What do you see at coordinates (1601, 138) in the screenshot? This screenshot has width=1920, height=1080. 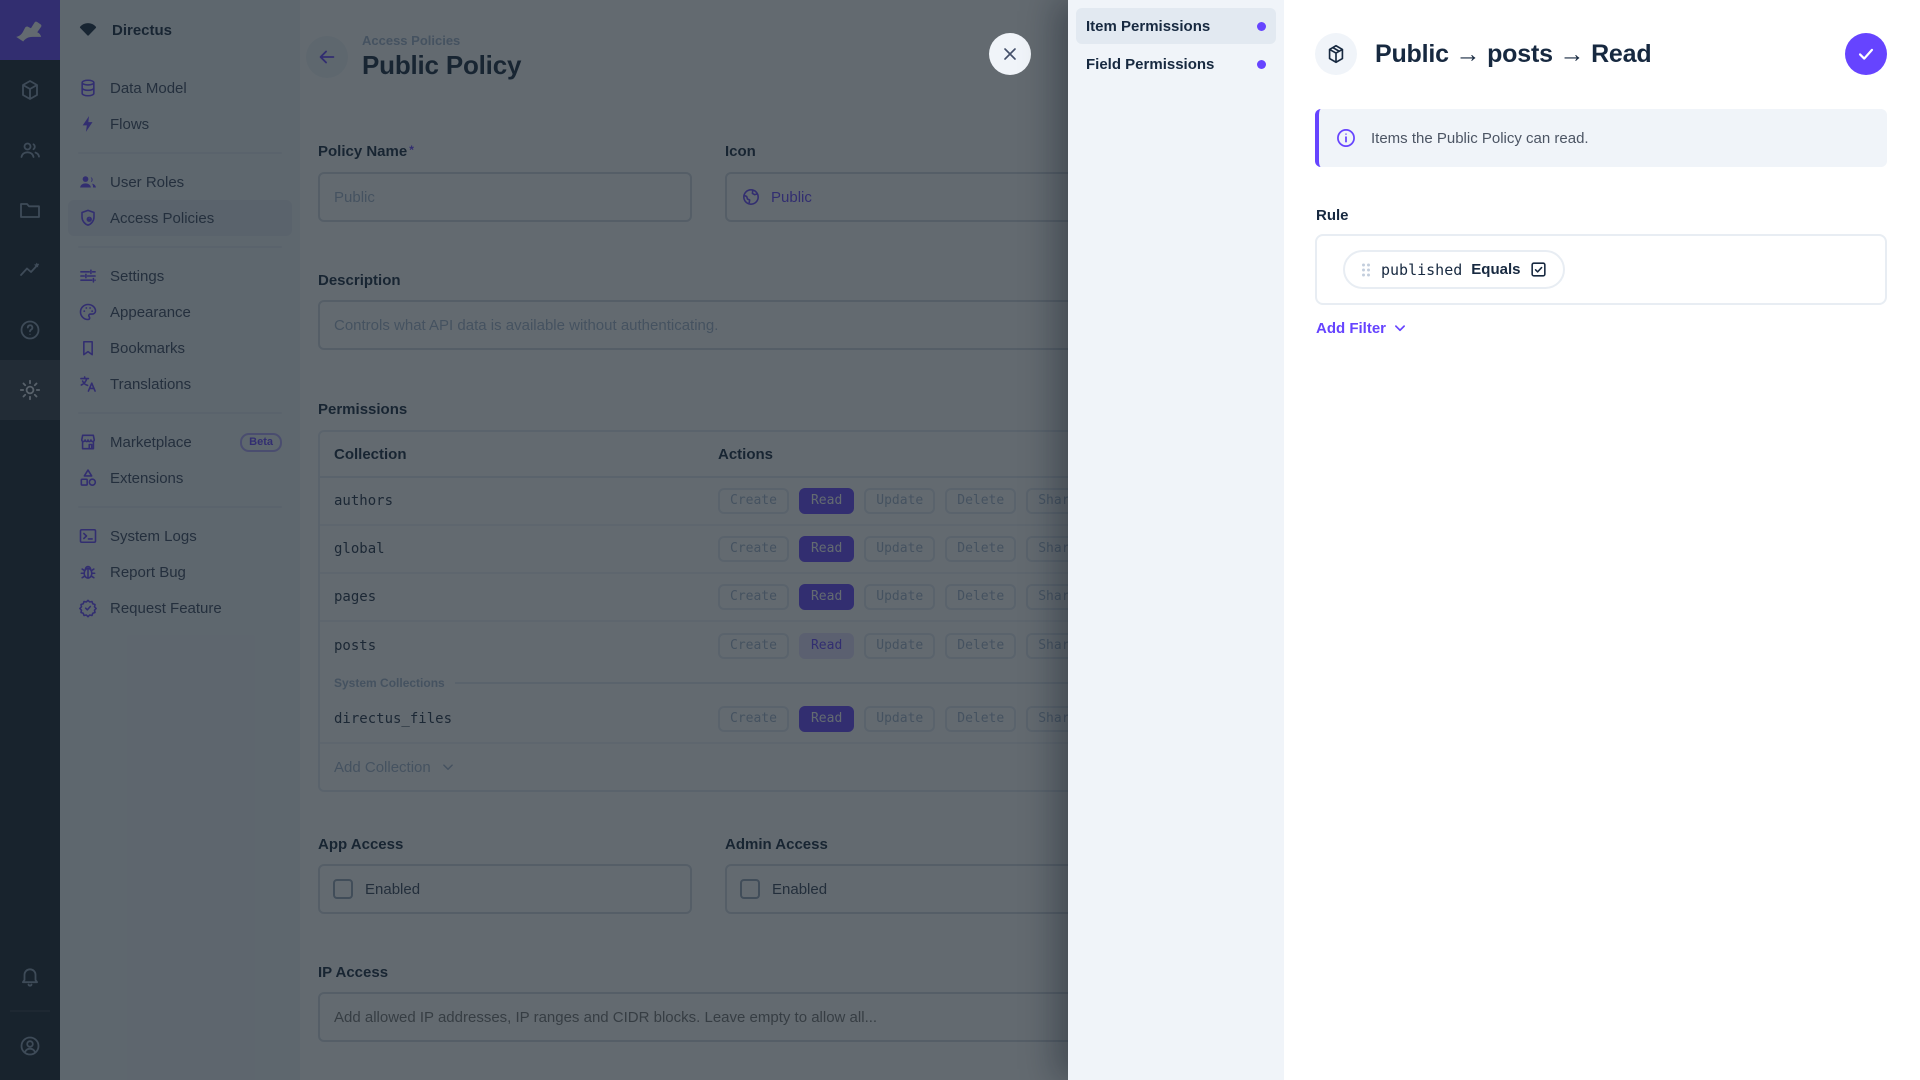 I see `info-notice: Items the Public Policy can read.` at bounding box center [1601, 138].